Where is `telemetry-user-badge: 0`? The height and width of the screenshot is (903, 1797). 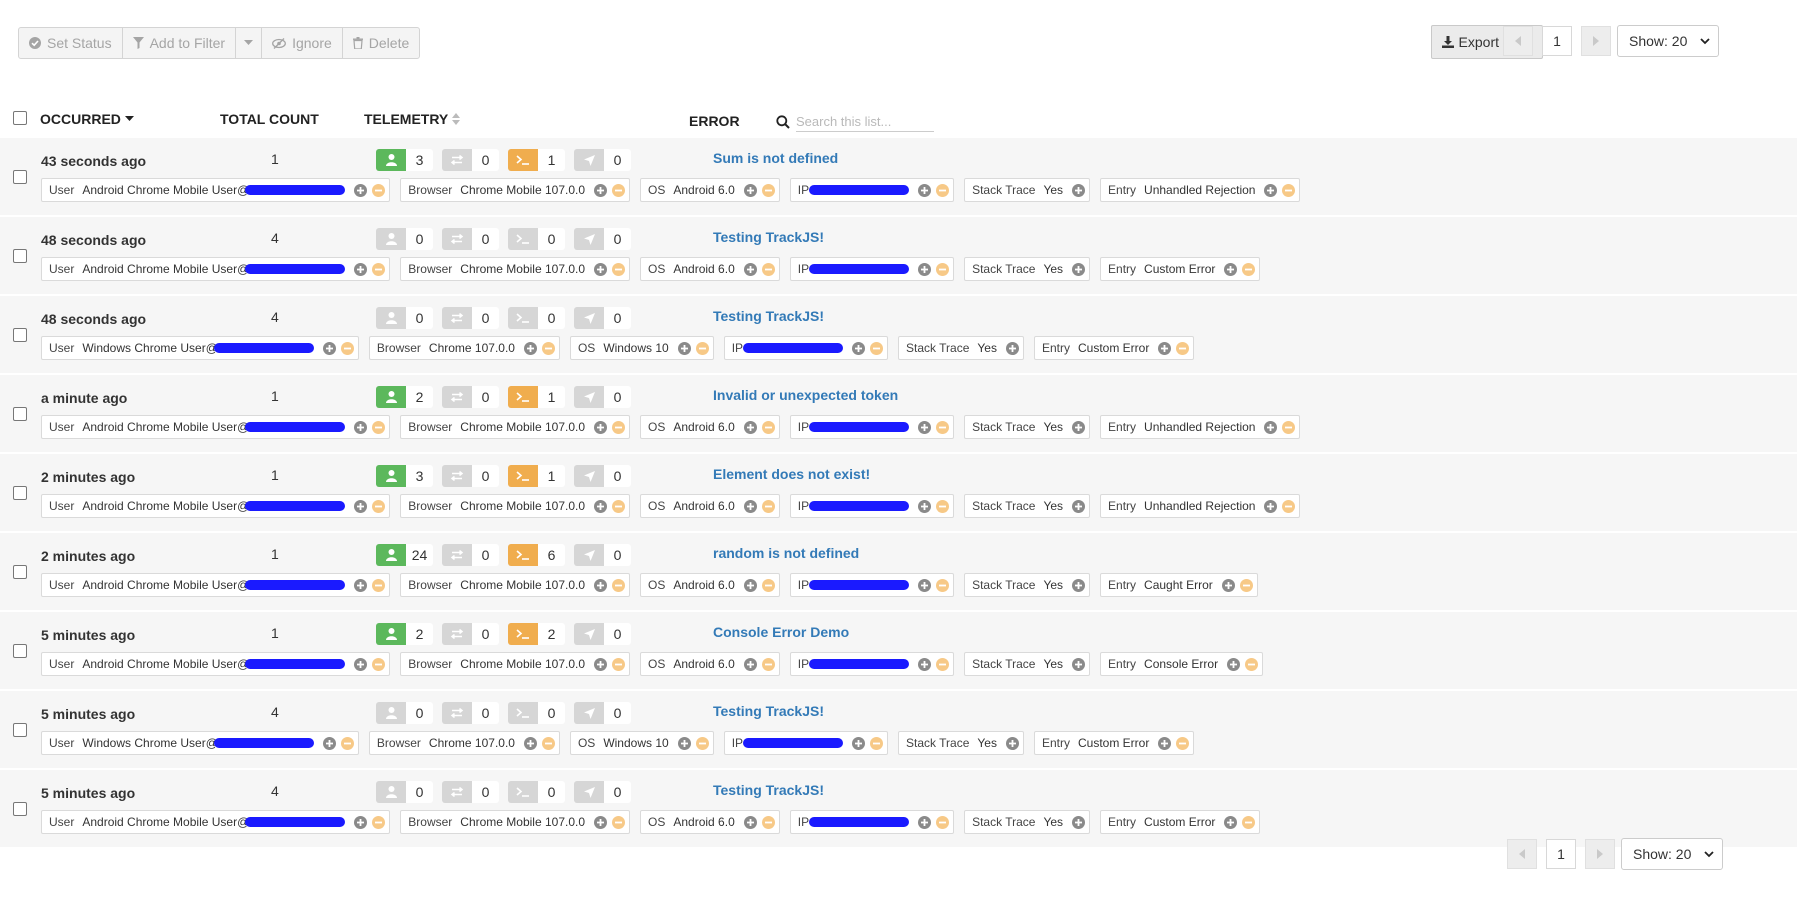
telemetry-user-badge: 0 is located at coordinates (404, 713).